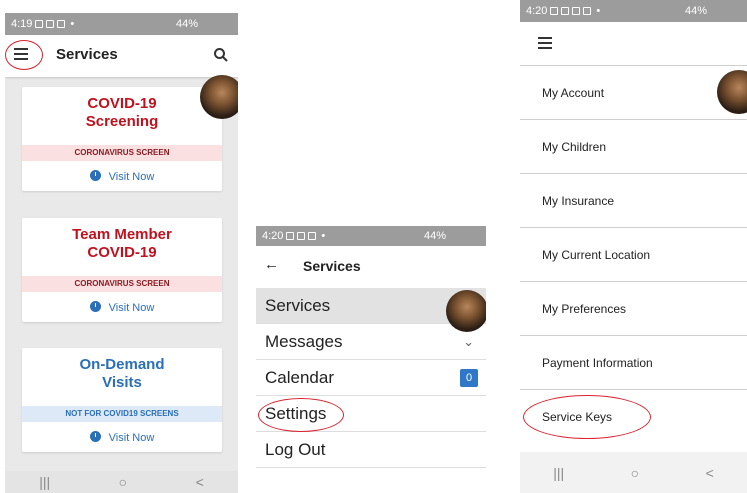  Describe the element at coordinates (371, 342) in the screenshot. I see `menu-item-messages: Messages ⌄` at that location.